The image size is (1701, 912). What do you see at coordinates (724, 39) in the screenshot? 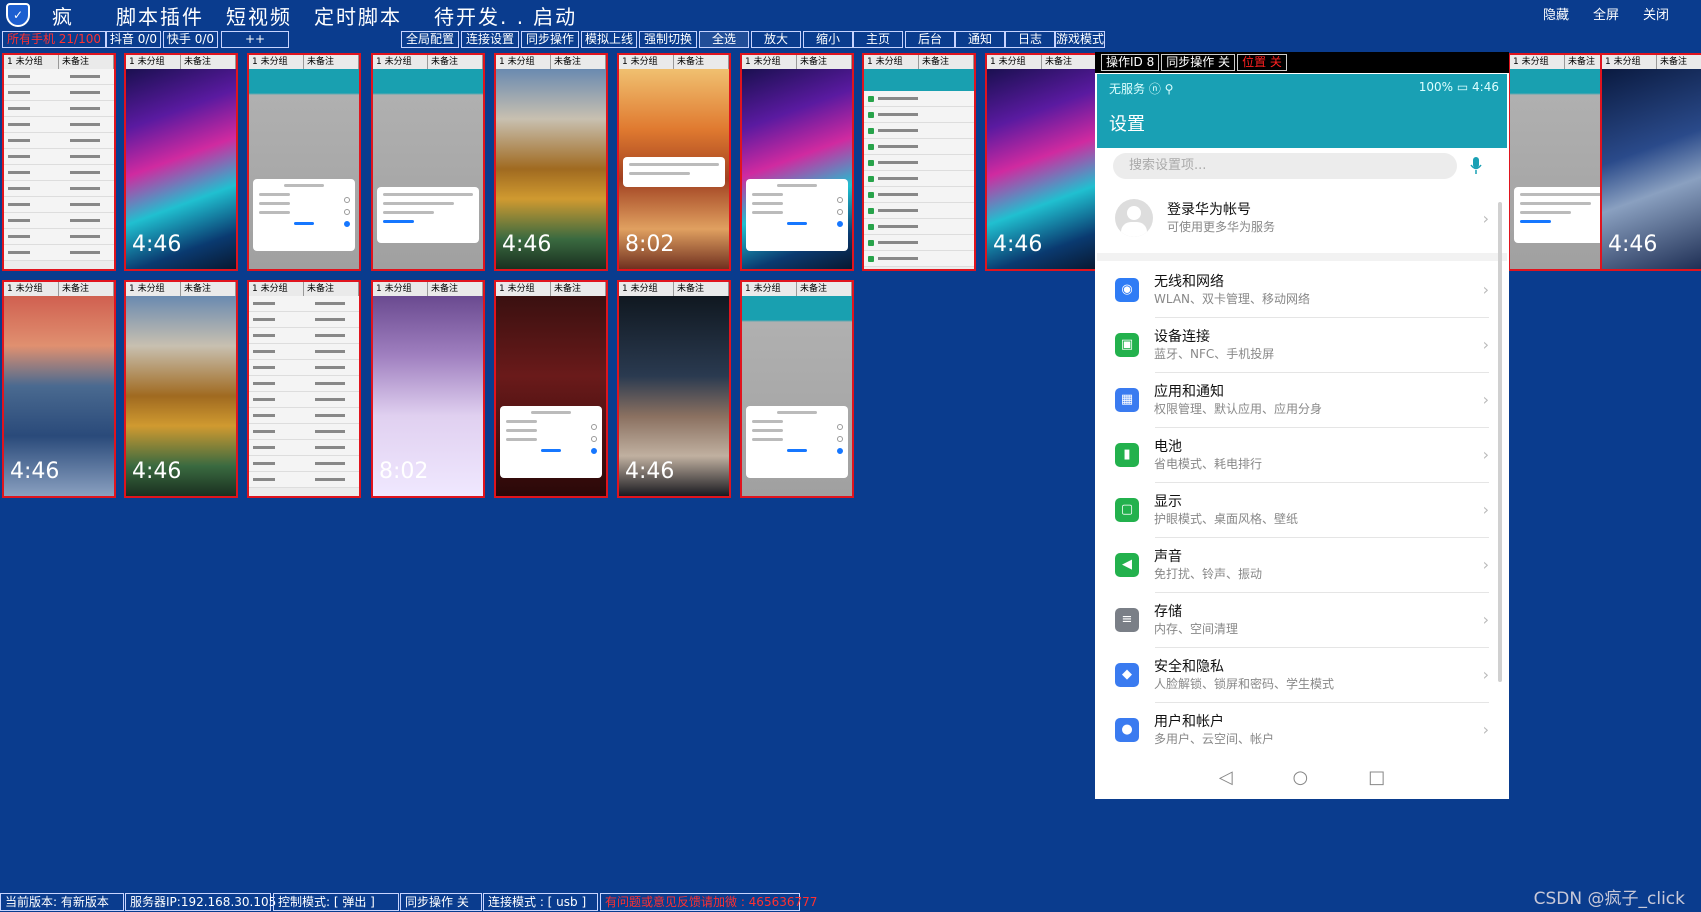
I see `select-all-button: 全选` at bounding box center [724, 39].